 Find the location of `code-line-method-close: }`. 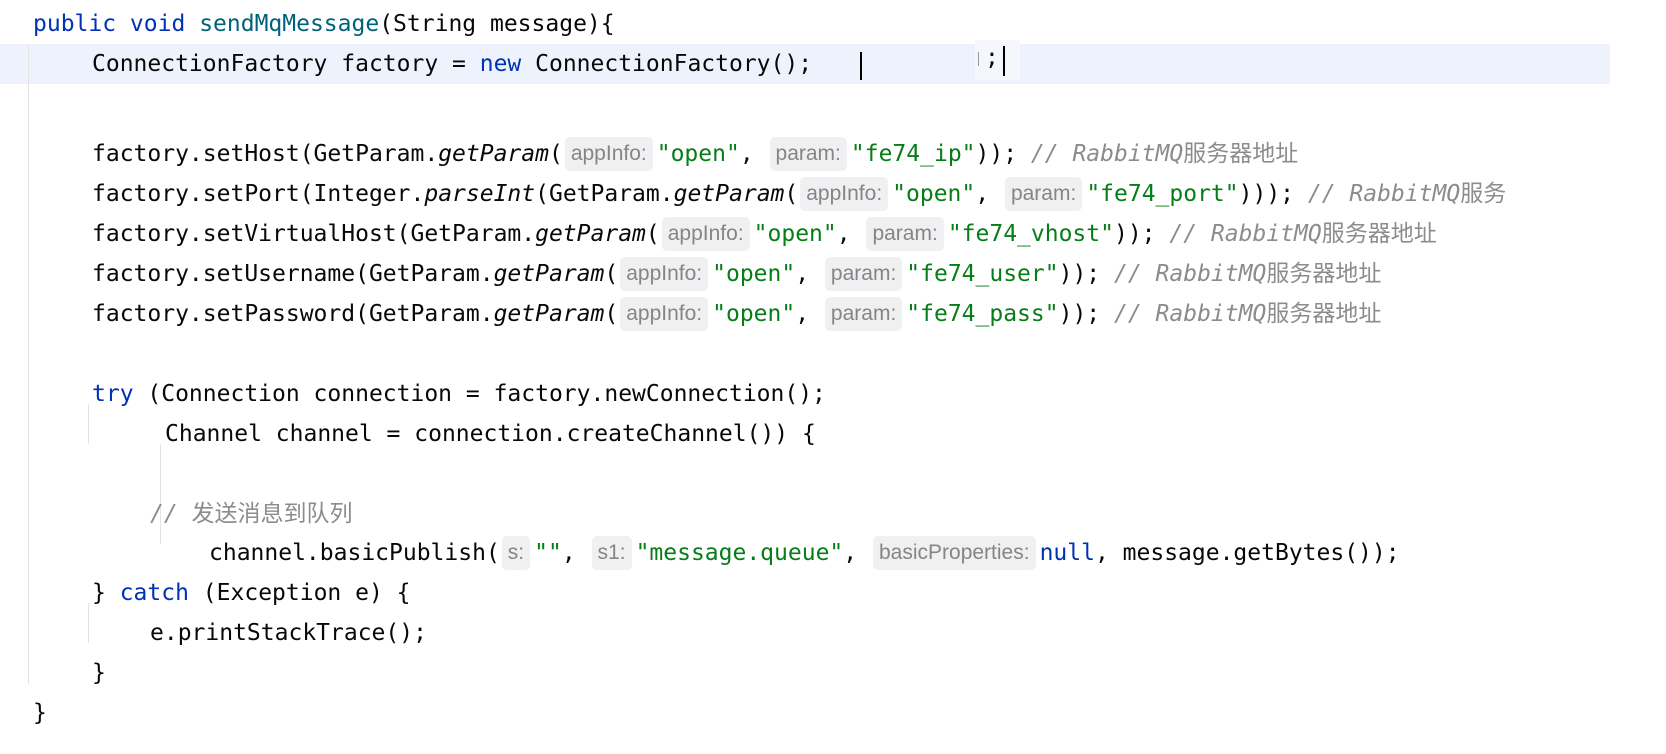

code-line-method-close: } is located at coordinates (40, 713).